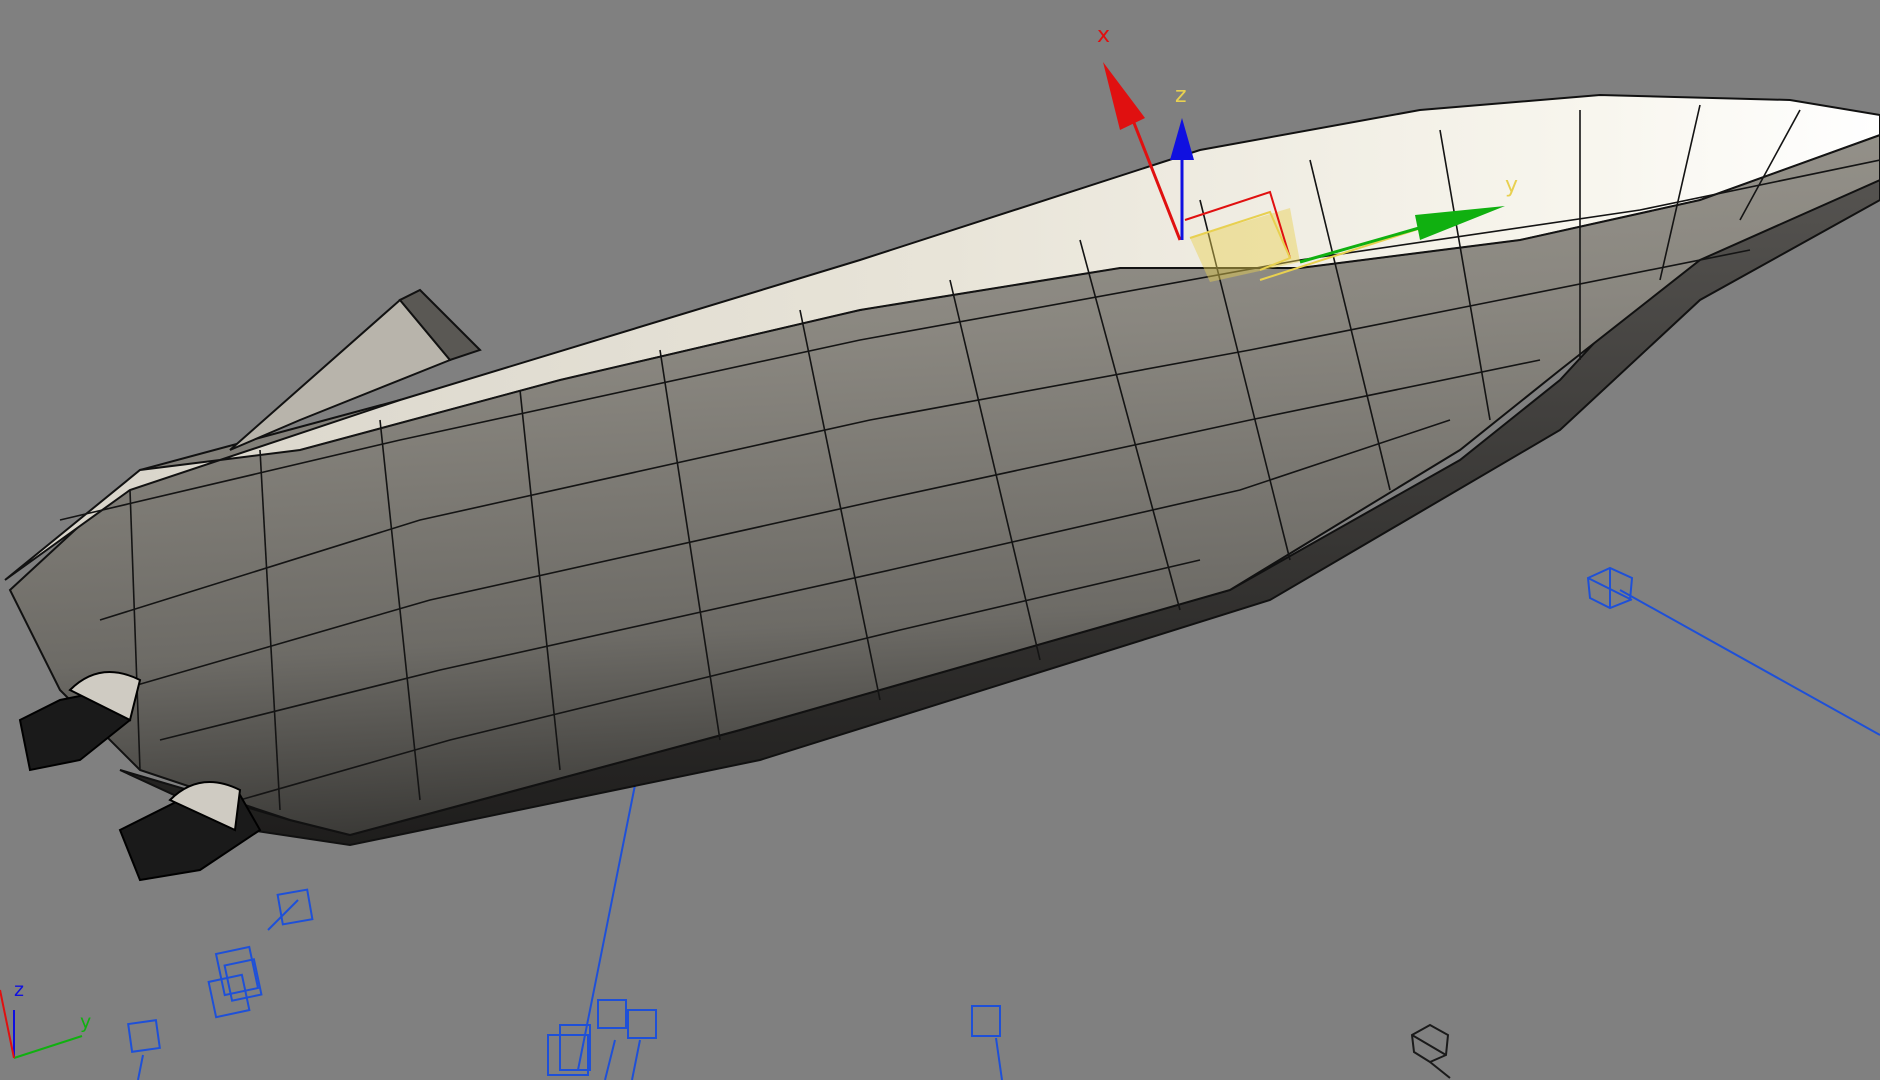 Image resolution: width=1880 pixels, height=1080 pixels. Describe the element at coordinates (1181, 95) in the screenshot. I see `gizmo-z-label: z` at that location.